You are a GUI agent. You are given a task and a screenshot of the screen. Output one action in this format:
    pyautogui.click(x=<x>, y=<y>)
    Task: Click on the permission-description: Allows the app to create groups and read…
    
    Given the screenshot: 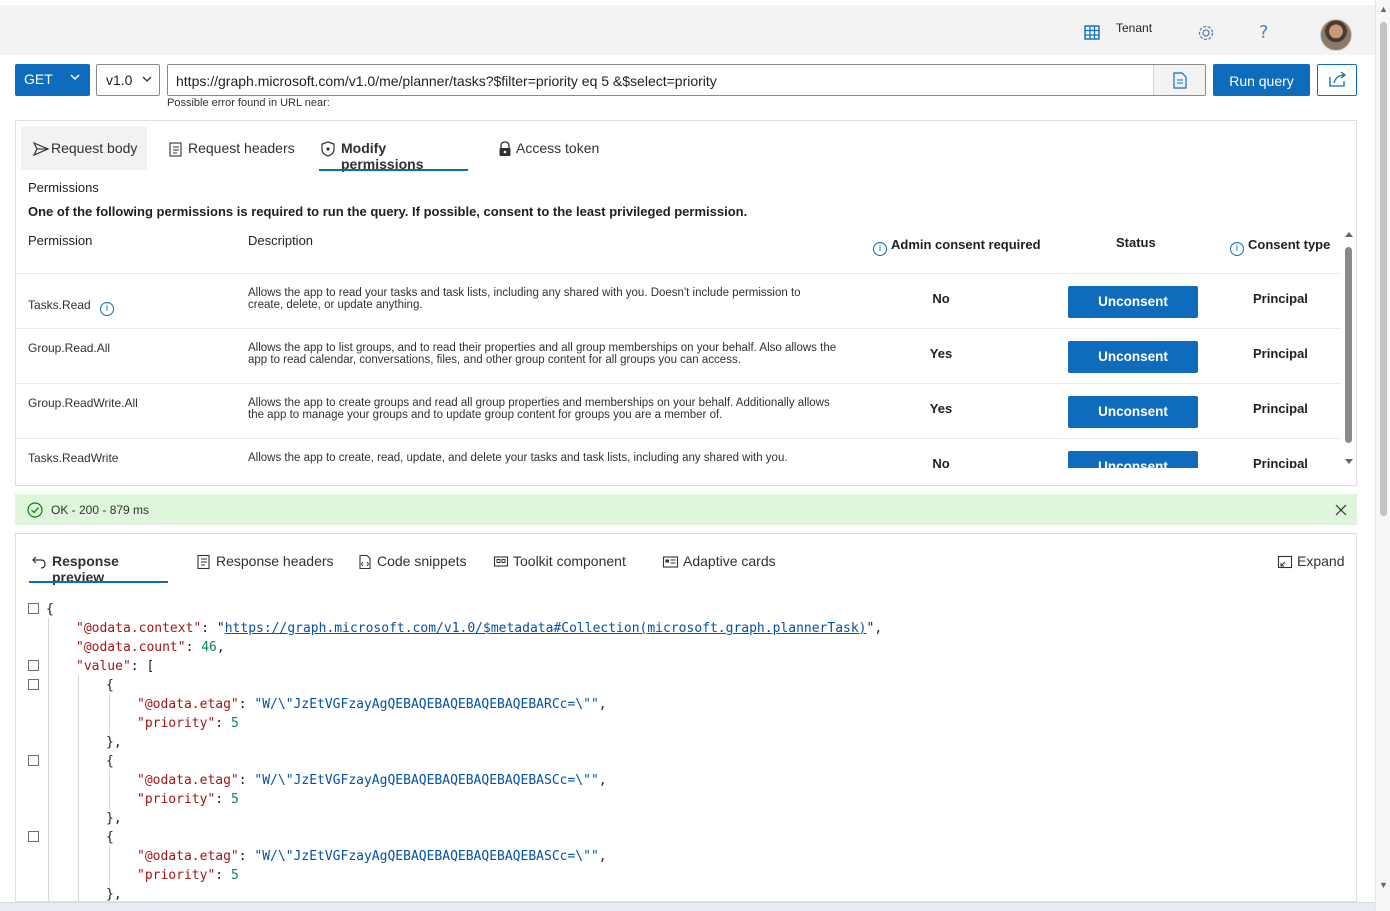 What is the action you would take?
    pyautogui.click(x=539, y=409)
    